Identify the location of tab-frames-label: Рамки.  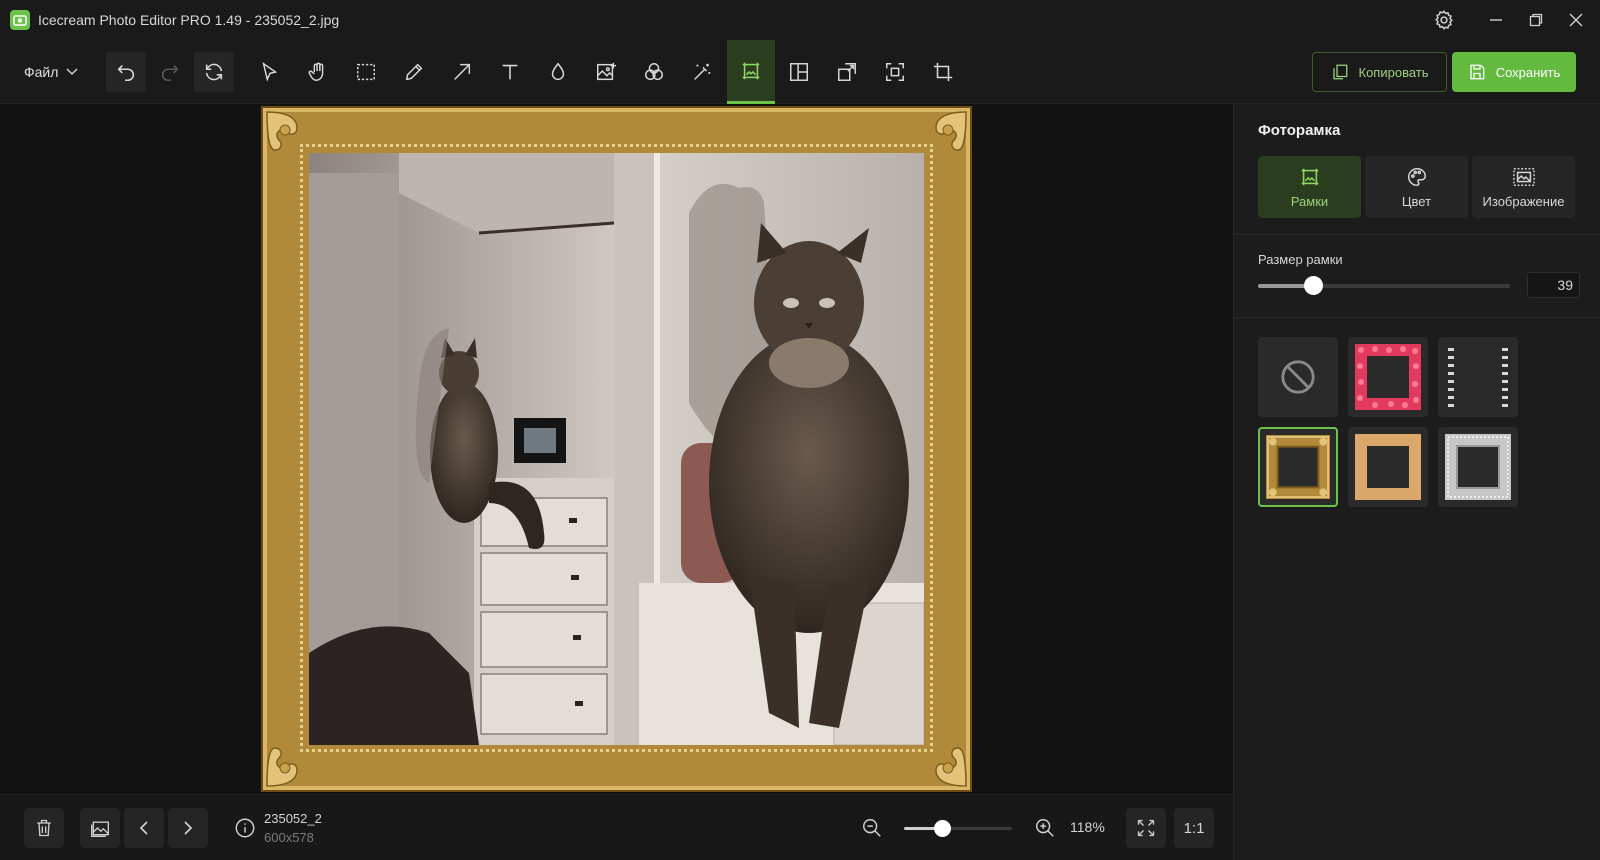
(1309, 201).